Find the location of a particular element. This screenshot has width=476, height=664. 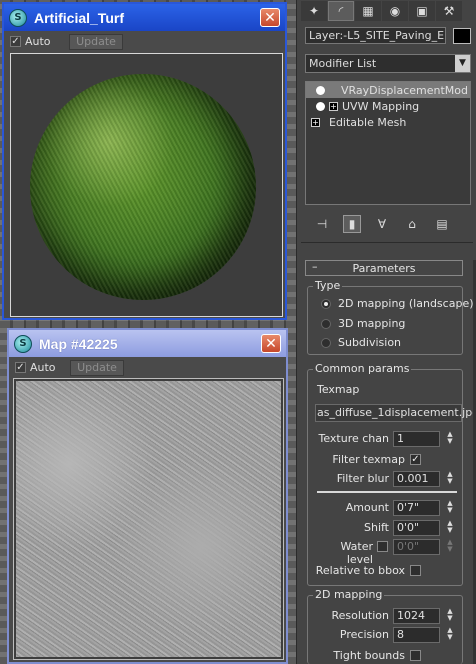

texture-chan-label: Texture chan is located at coordinates (354, 438).